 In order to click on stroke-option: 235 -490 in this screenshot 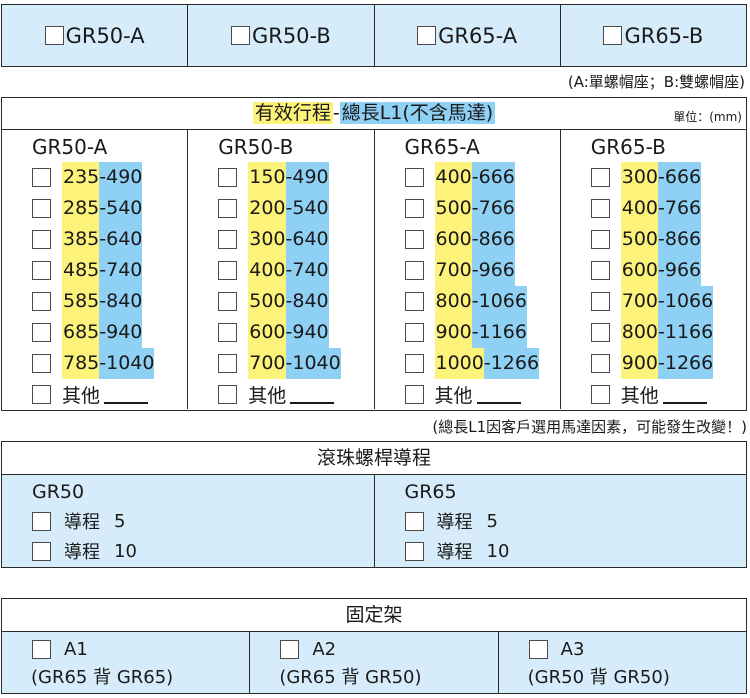, I will do `click(109, 177)`.